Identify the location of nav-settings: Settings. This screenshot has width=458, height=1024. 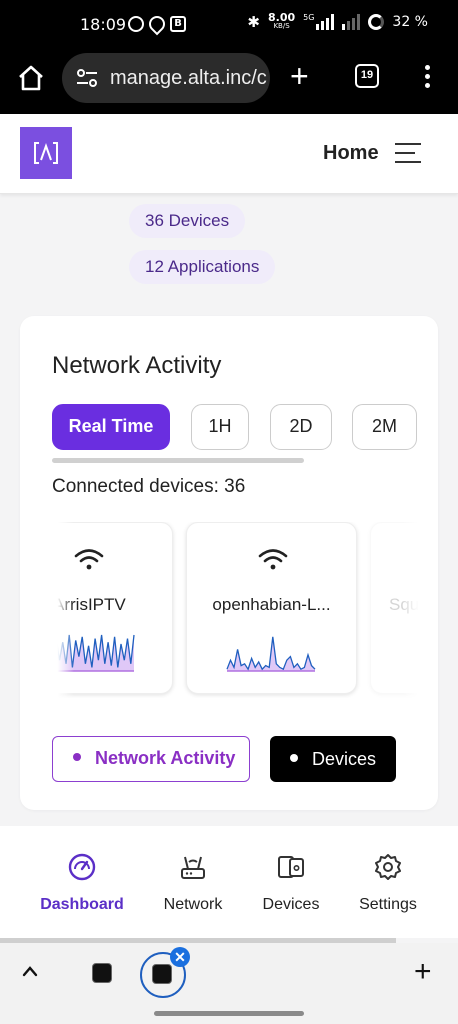
(388, 883).